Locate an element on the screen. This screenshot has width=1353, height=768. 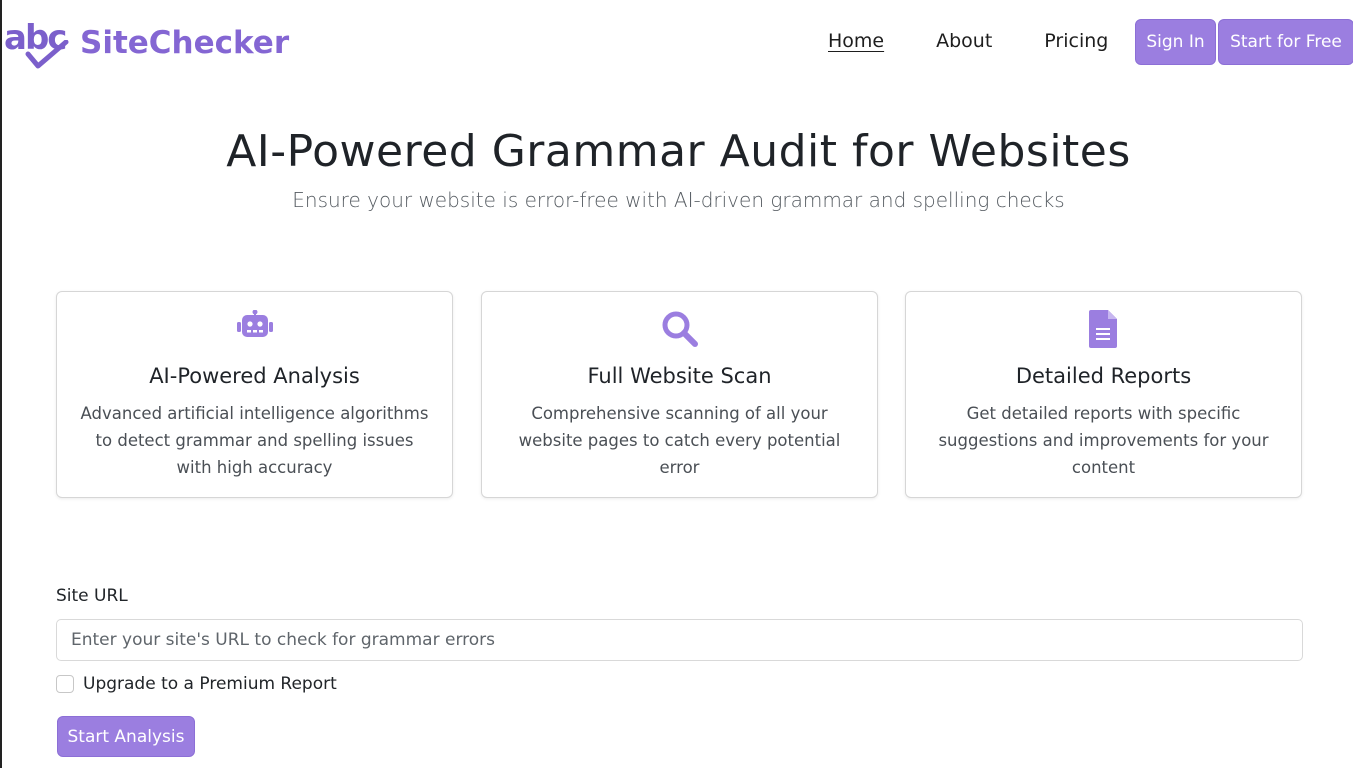
site-url-label: Site URL is located at coordinates (92, 596).